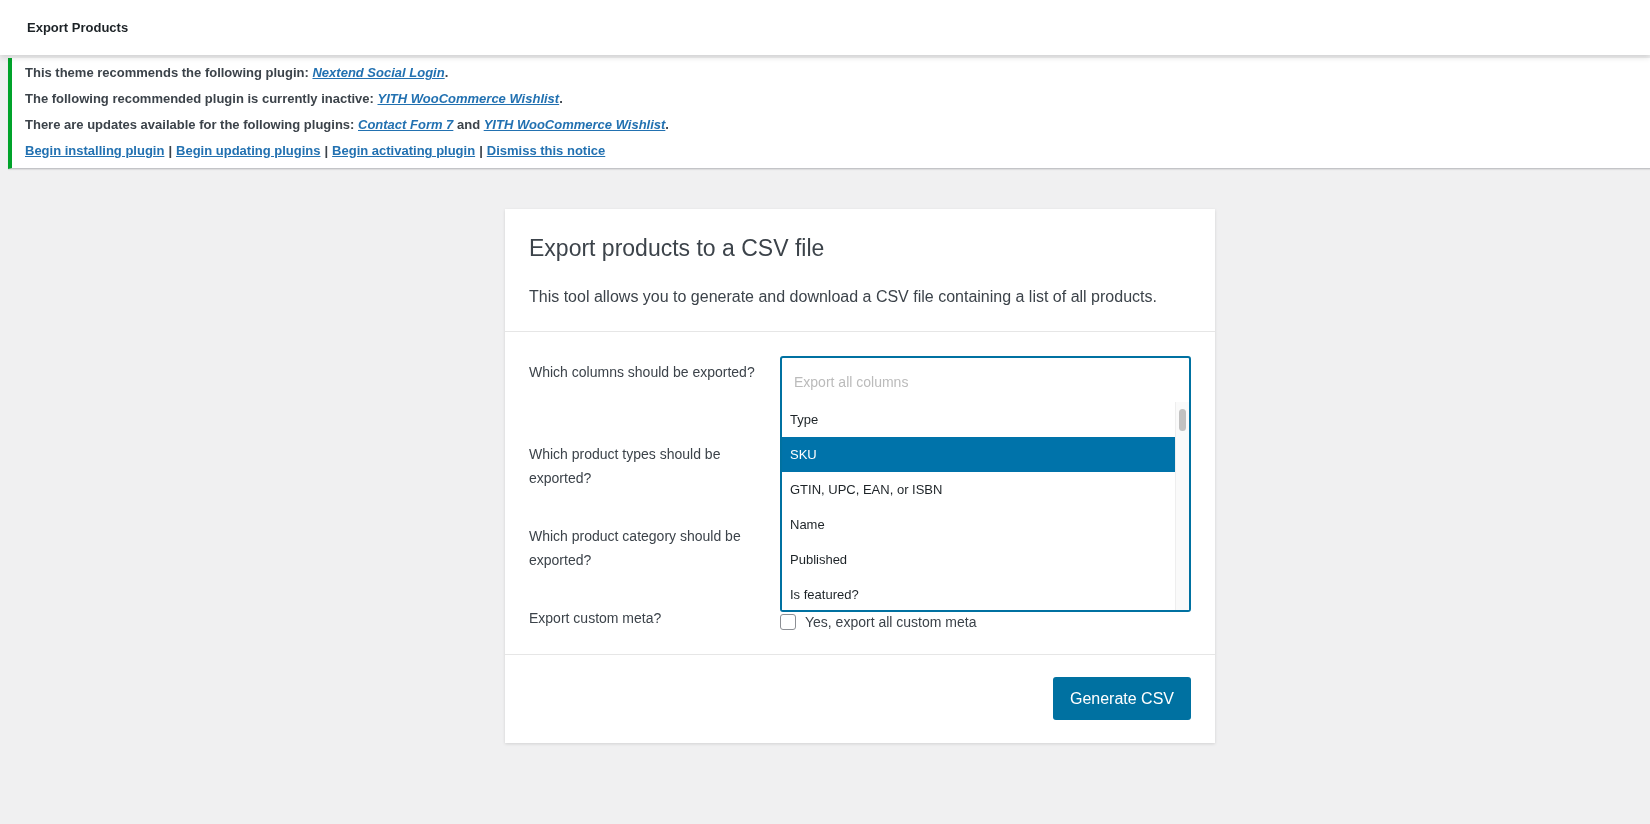 This screenshot has height=824, width=1650. I want to click on checkbox-label: Yes, export all custom meta, so click(891, 622).